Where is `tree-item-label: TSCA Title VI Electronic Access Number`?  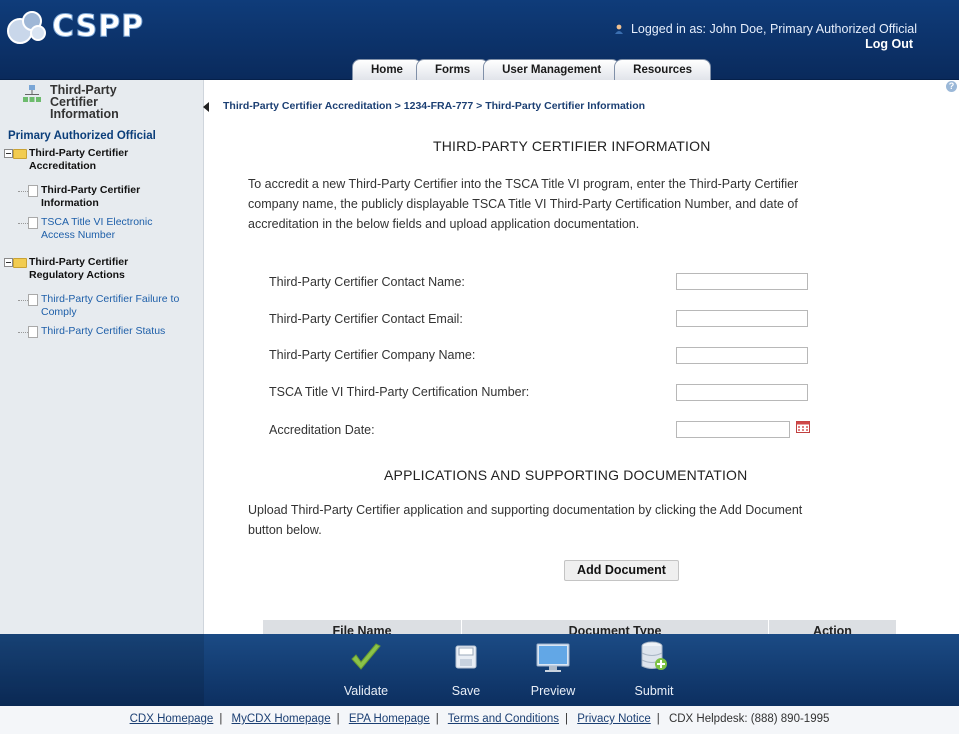
tree-item-label: TSCA Title VI Electronic Access Number is located at coordinates (97, 228).